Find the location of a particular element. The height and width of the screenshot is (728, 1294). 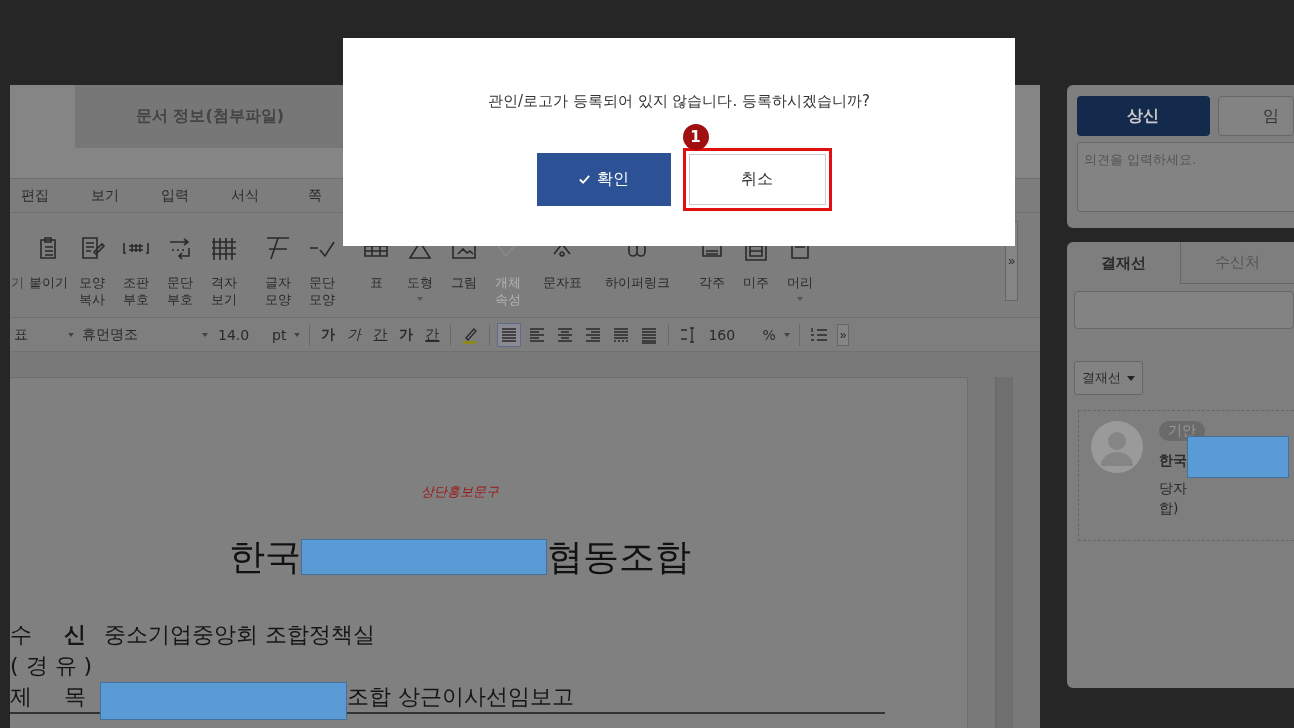

ribbon-button: 문단 모양 is located at coordinates (322, 271).